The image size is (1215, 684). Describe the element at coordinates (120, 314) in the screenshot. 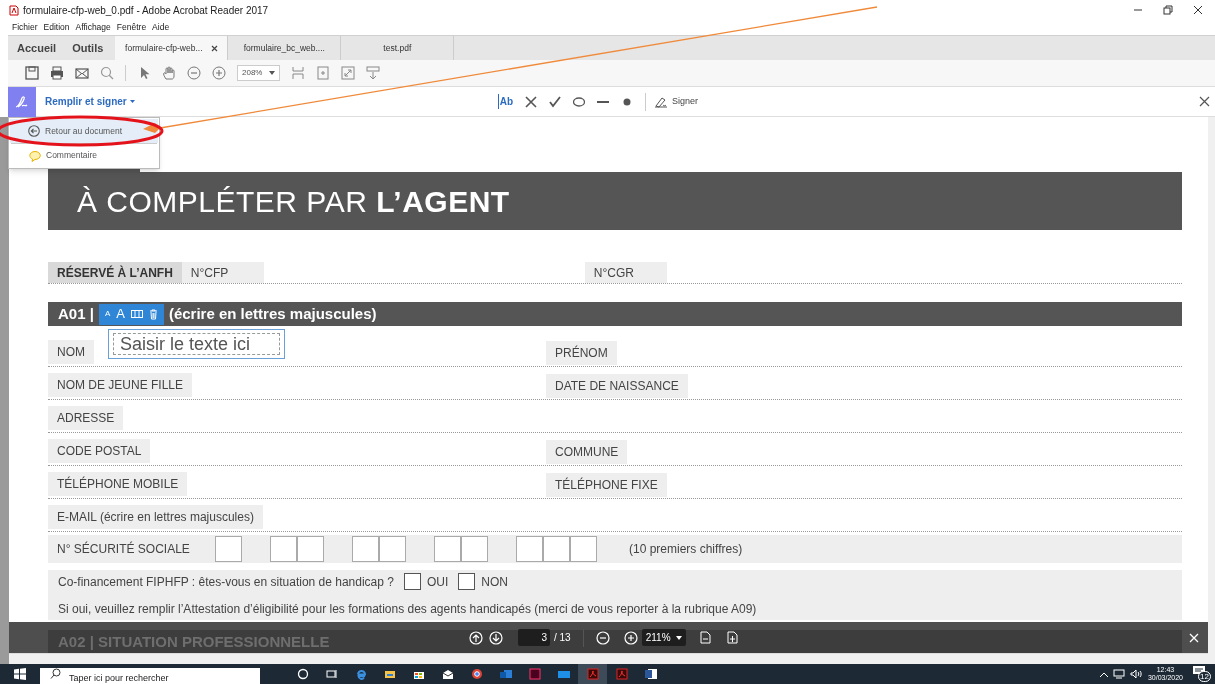

I see `increase-font-button: A` at that location.